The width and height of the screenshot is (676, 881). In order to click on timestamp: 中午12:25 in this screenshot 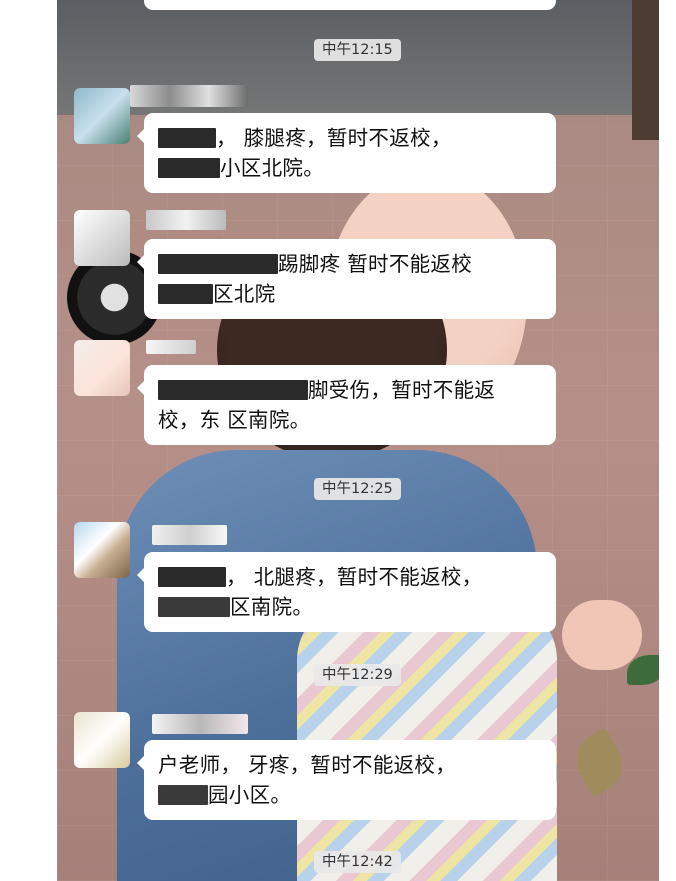, I will do `click(357, 489)`.